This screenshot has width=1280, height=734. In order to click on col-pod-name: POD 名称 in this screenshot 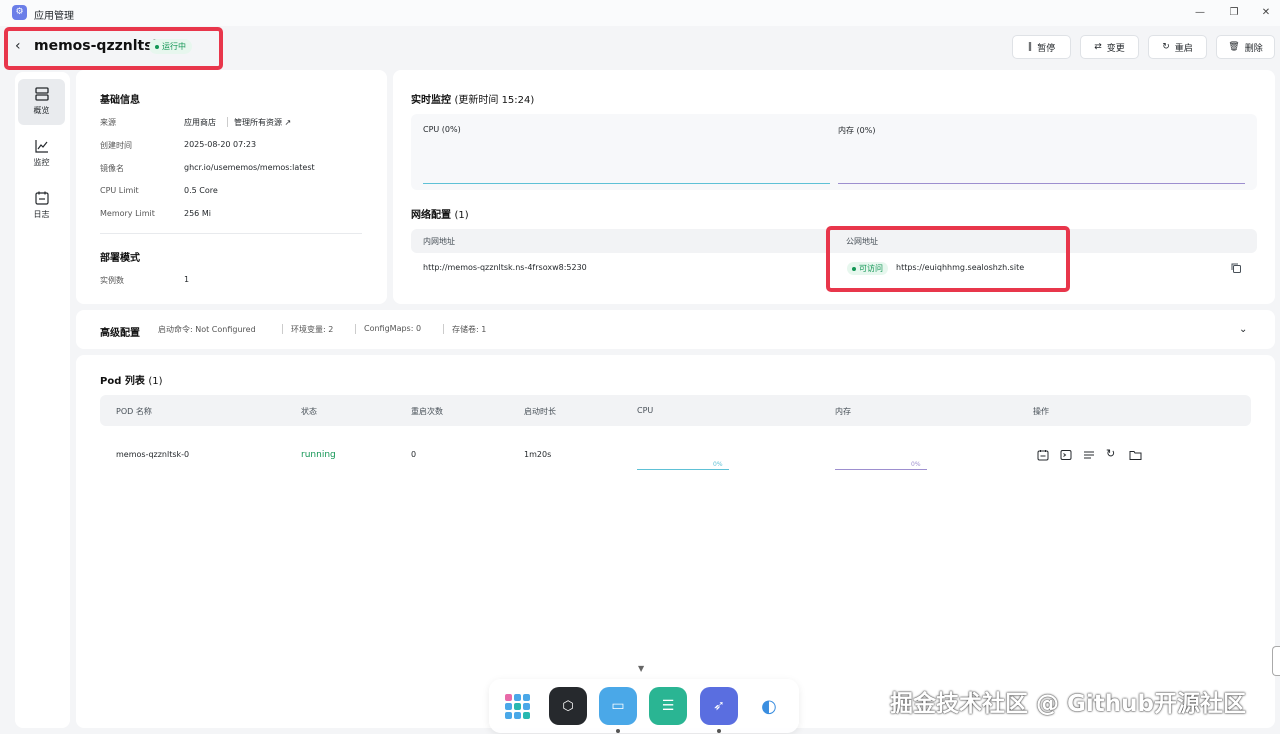, I will do `click(134, 411)`.